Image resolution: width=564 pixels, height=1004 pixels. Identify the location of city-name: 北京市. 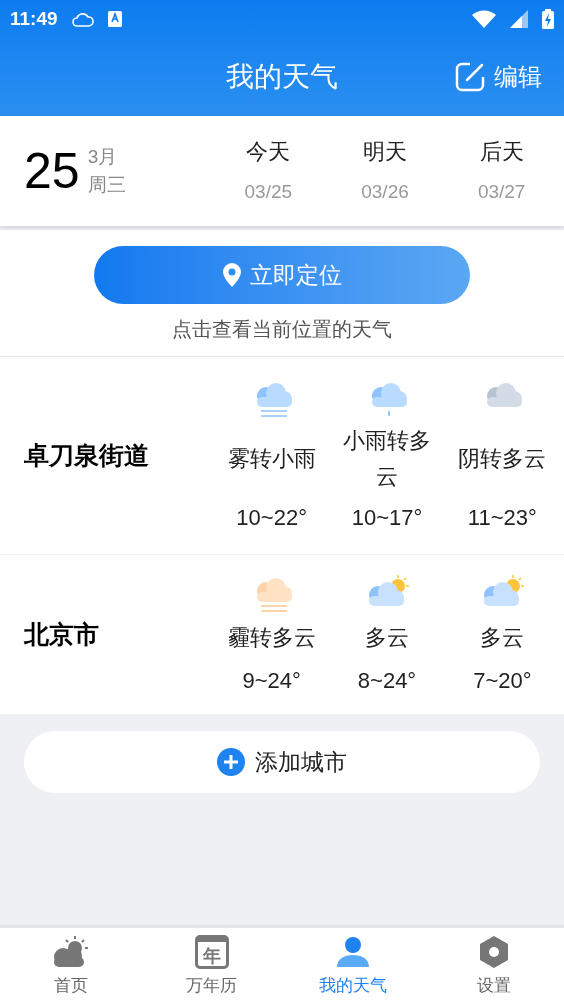
(61, 634).